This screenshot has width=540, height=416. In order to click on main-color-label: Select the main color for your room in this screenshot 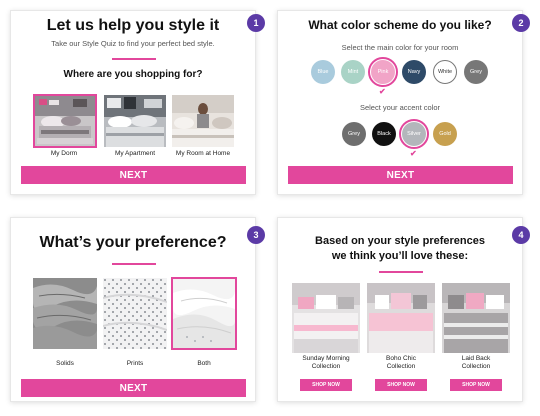, I will do `click(400, 47)`.